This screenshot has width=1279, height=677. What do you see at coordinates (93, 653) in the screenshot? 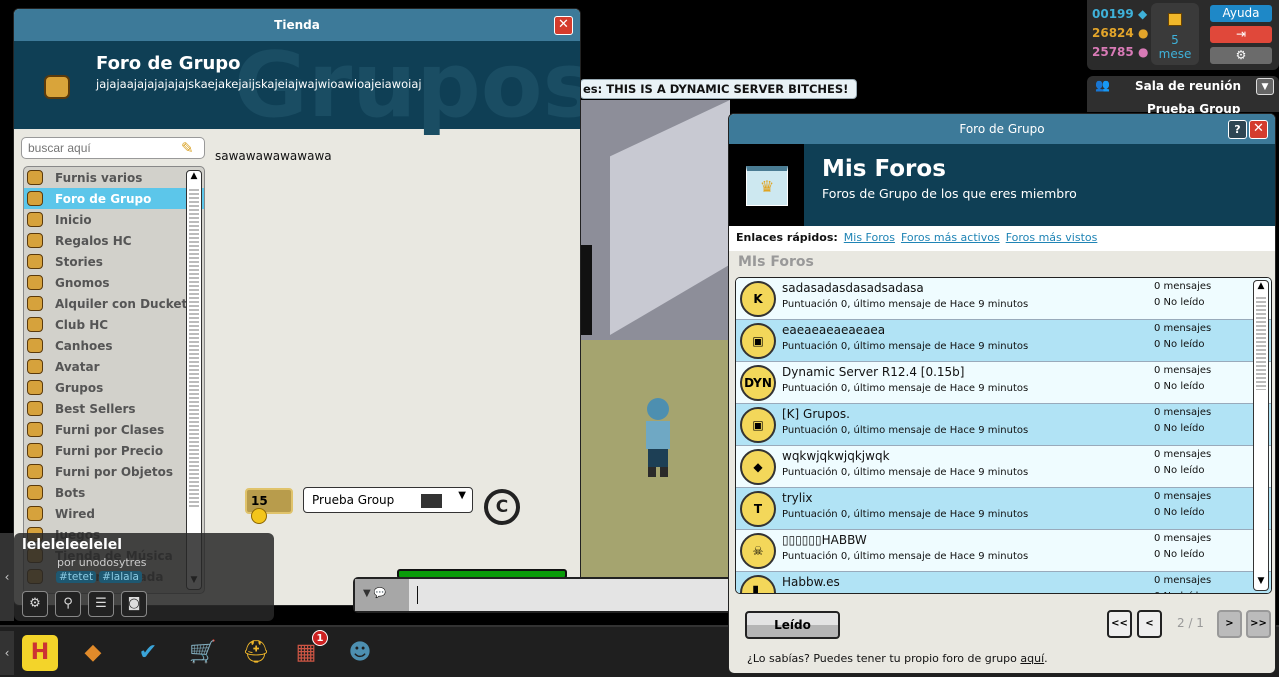
I see `rooms-icon: ◆` at bounding box center [93, 653].